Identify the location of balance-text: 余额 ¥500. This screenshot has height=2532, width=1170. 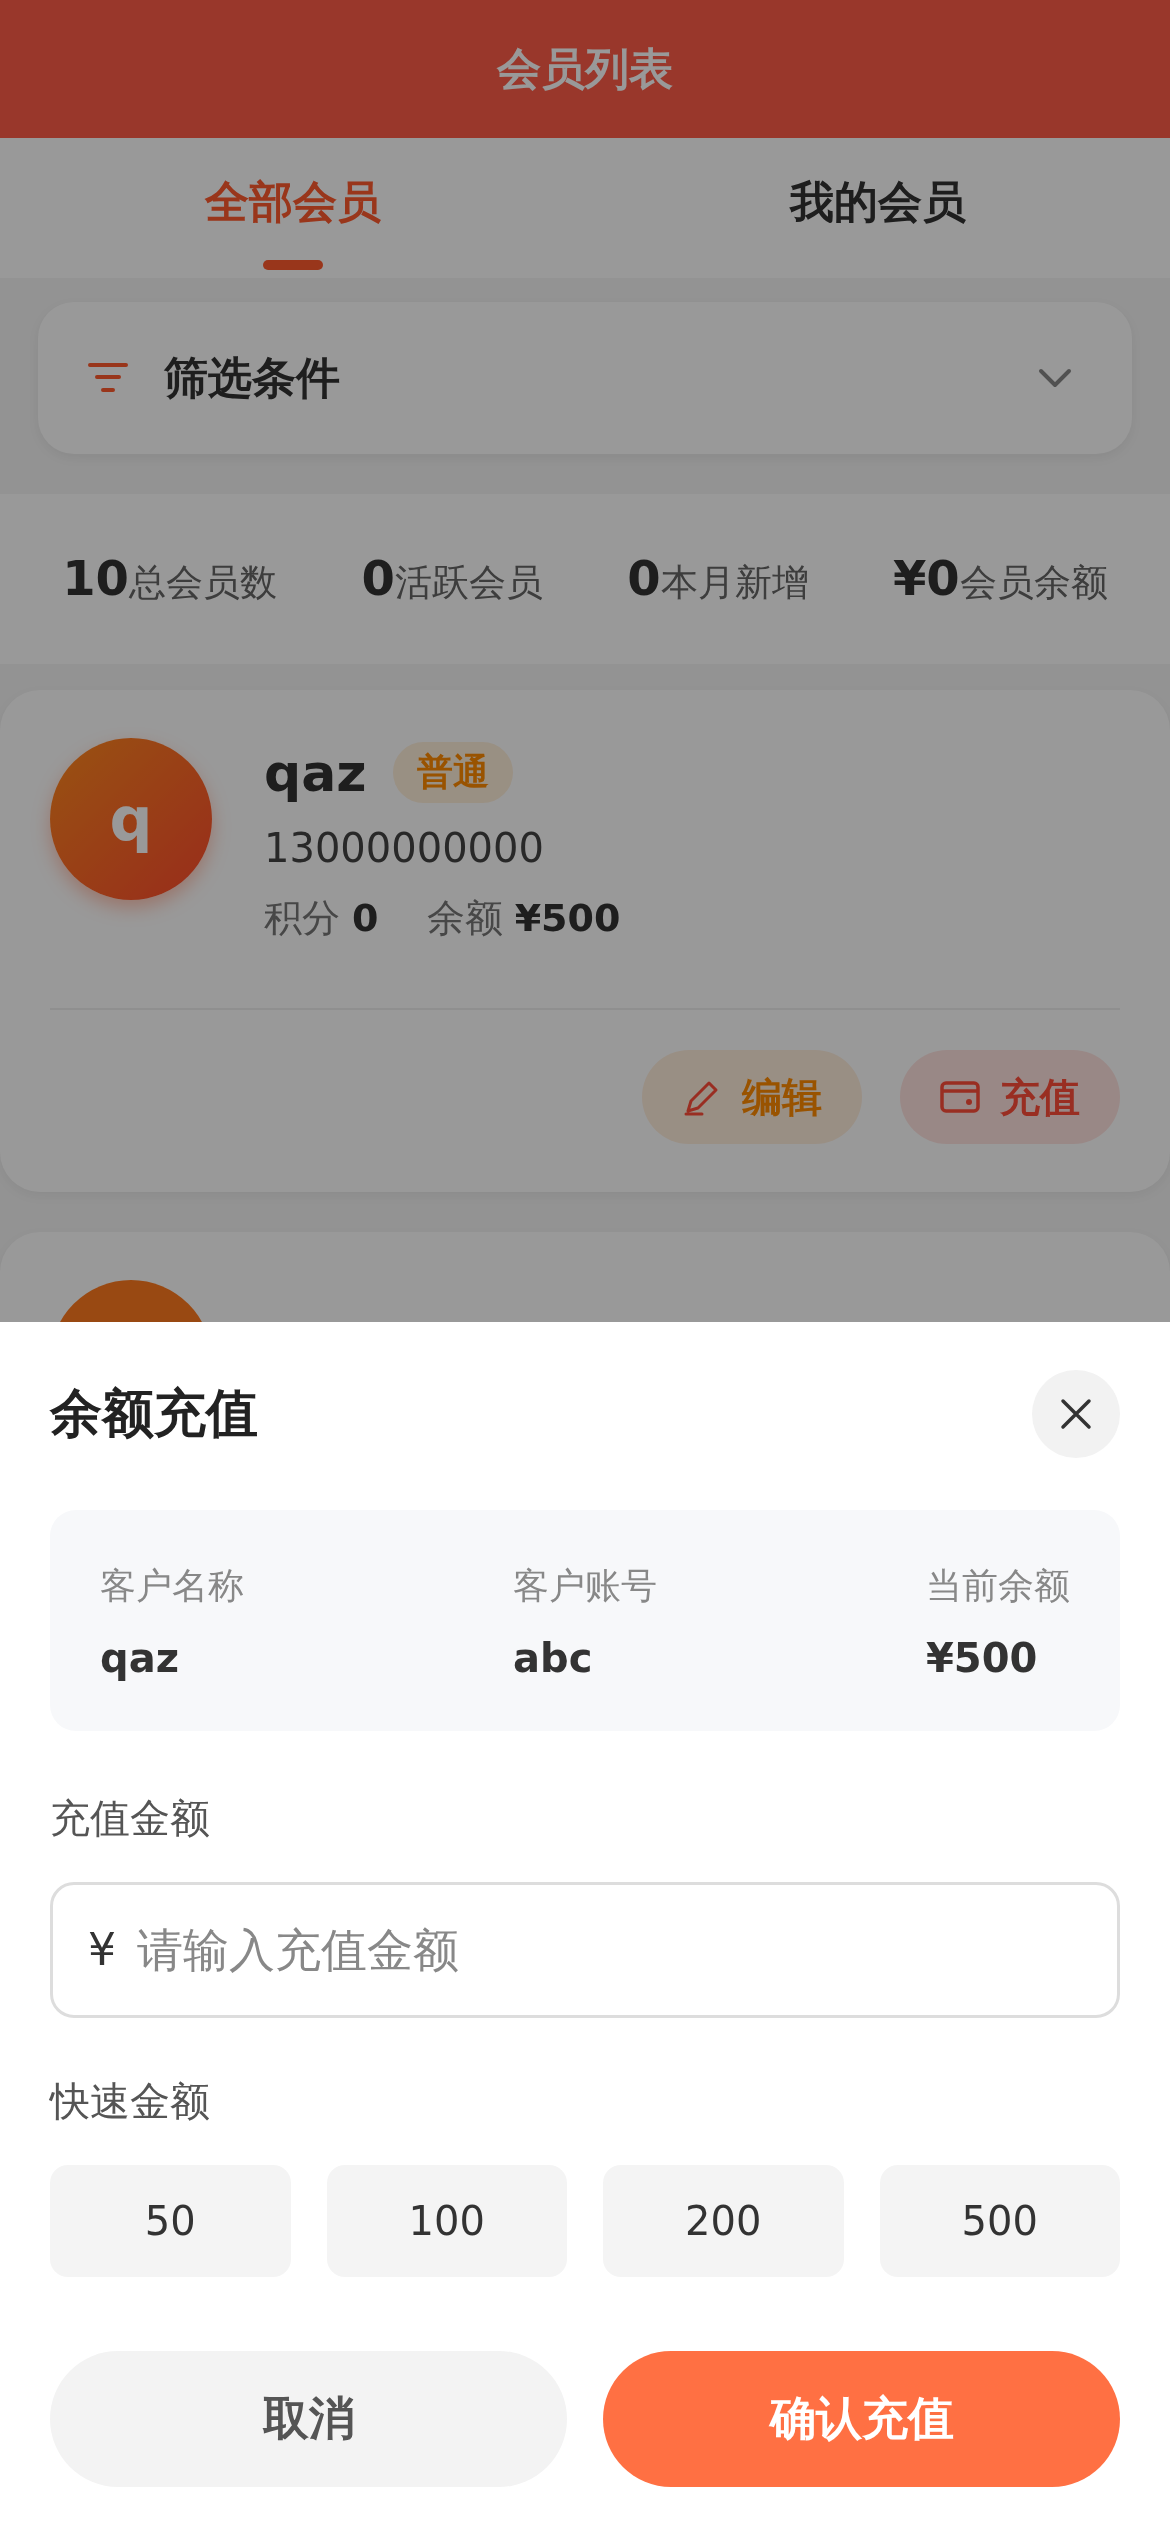
(523, 918).